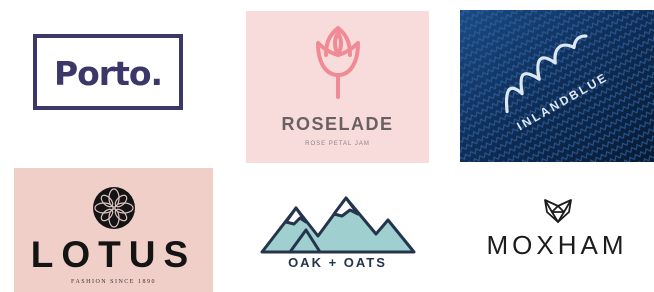  I want to click on oak-and-oats-brand-name: OAK + OATS, so click(337, 262).